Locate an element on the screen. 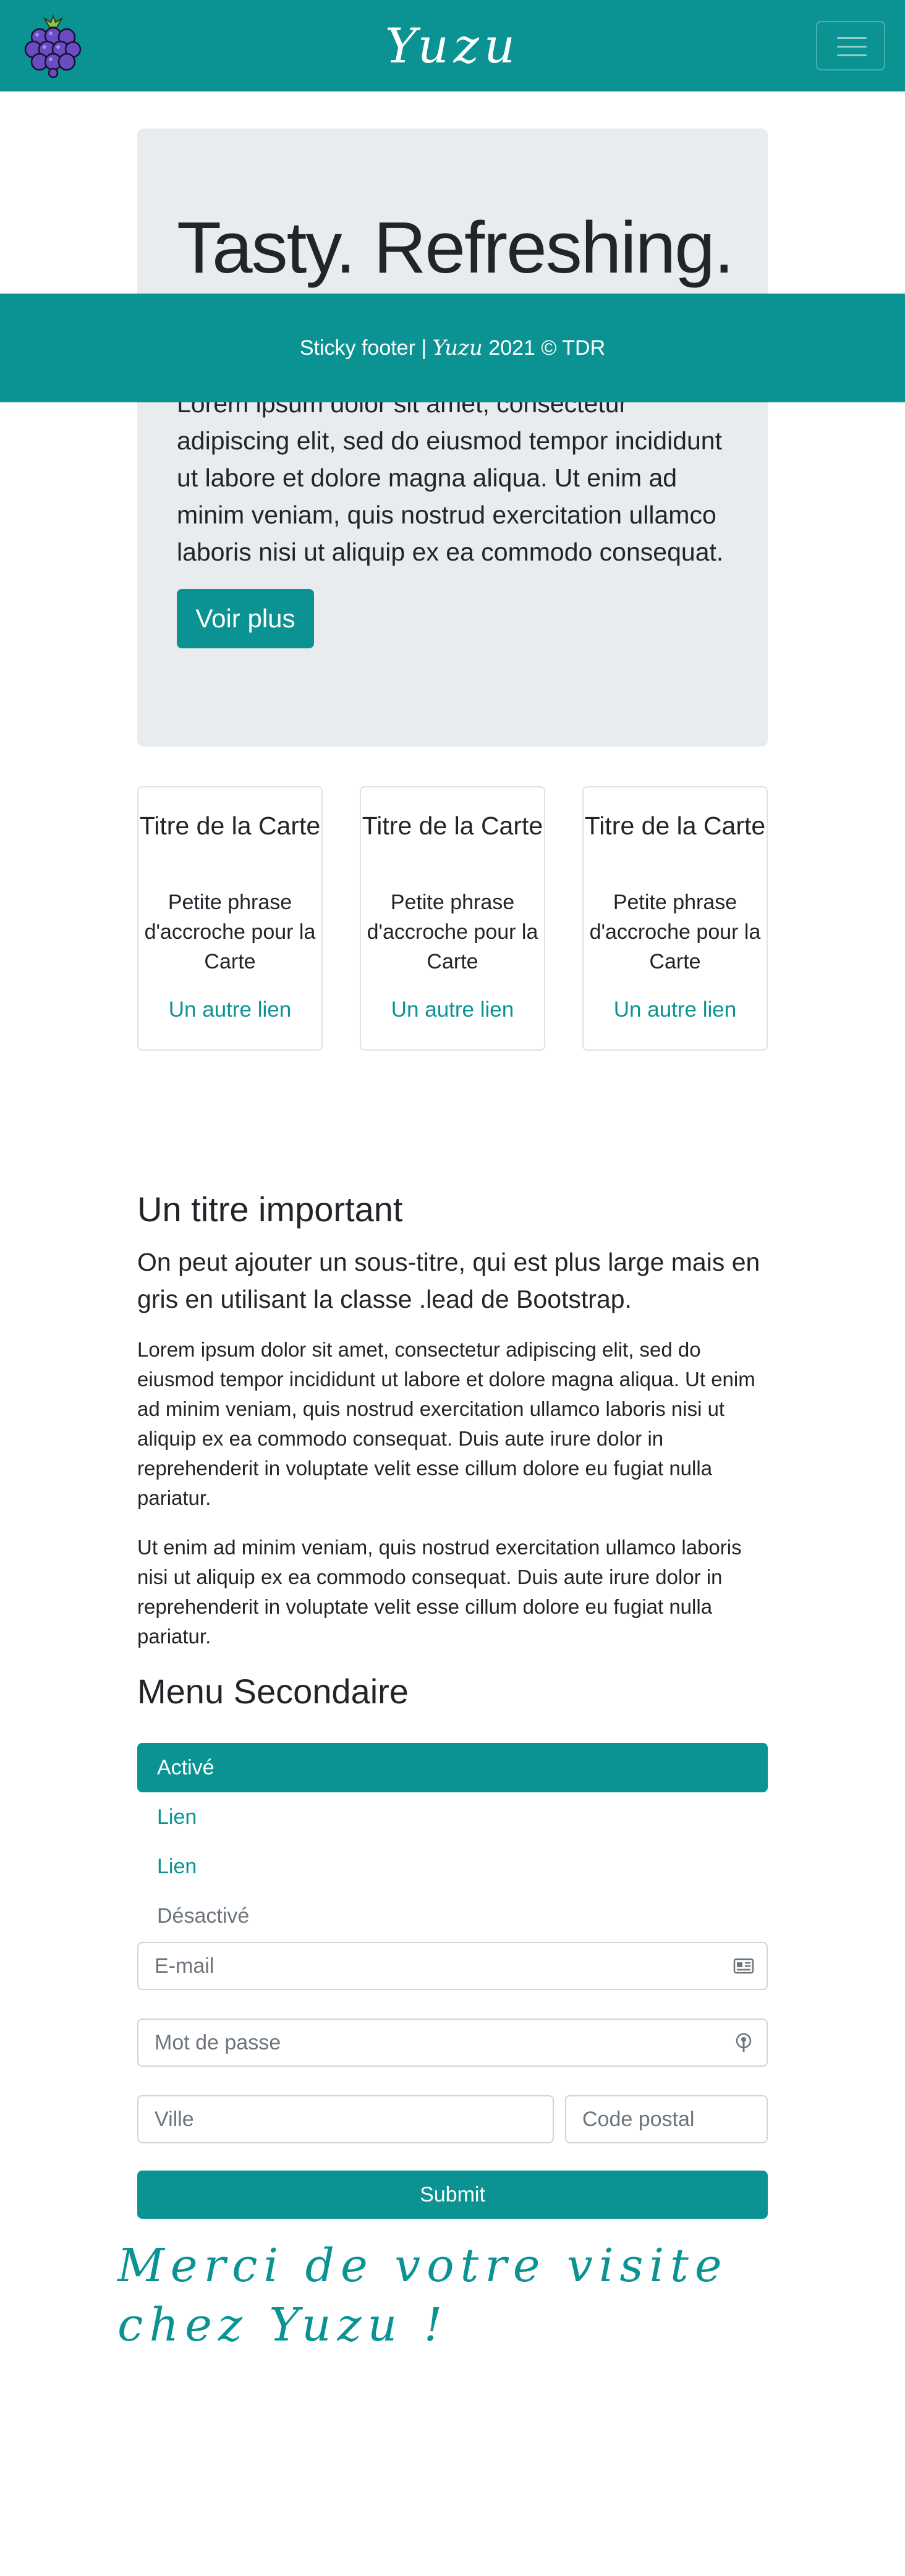 Image resolution: width=905 pixels, height=2576 pixels. id-card-icon is located at coordinates (743, 1966).